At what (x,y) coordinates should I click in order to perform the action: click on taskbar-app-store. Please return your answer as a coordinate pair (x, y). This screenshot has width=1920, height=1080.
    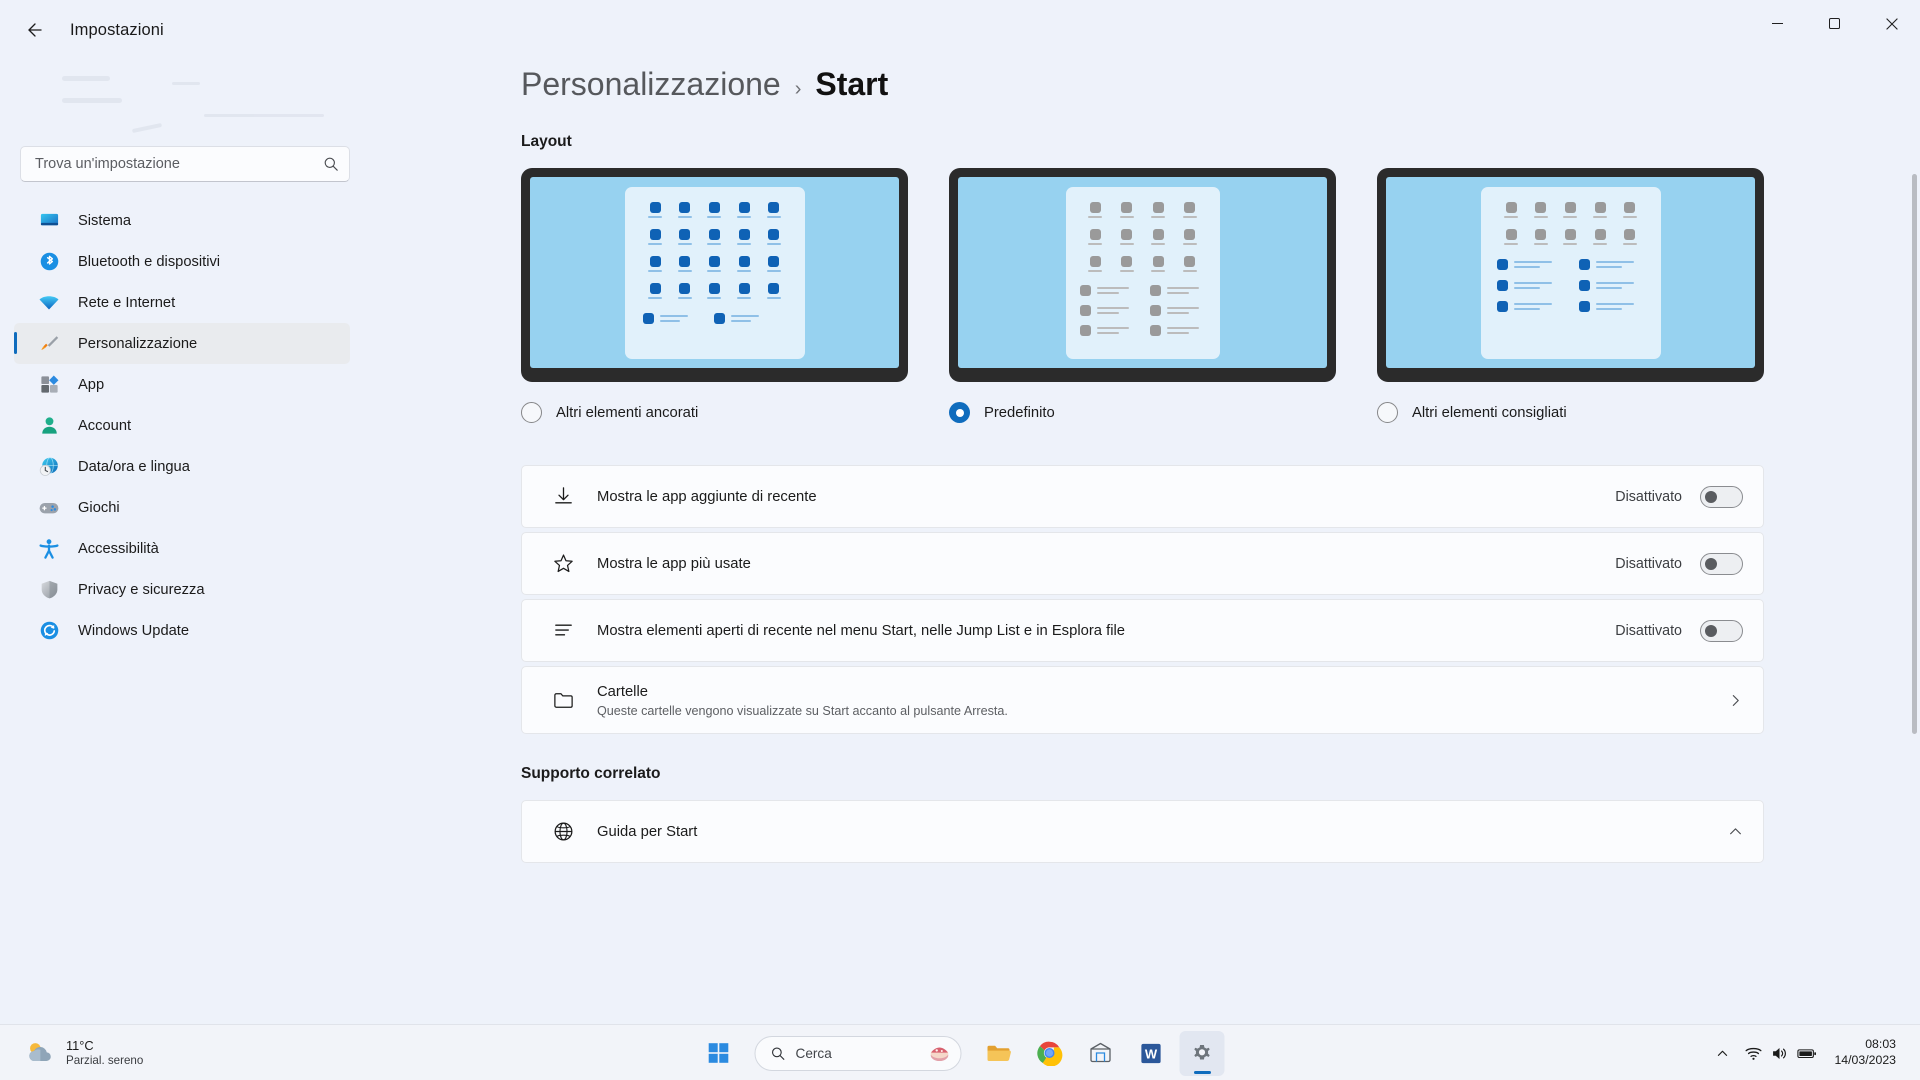
    Looking at the image, I should click on (1100, 1053).